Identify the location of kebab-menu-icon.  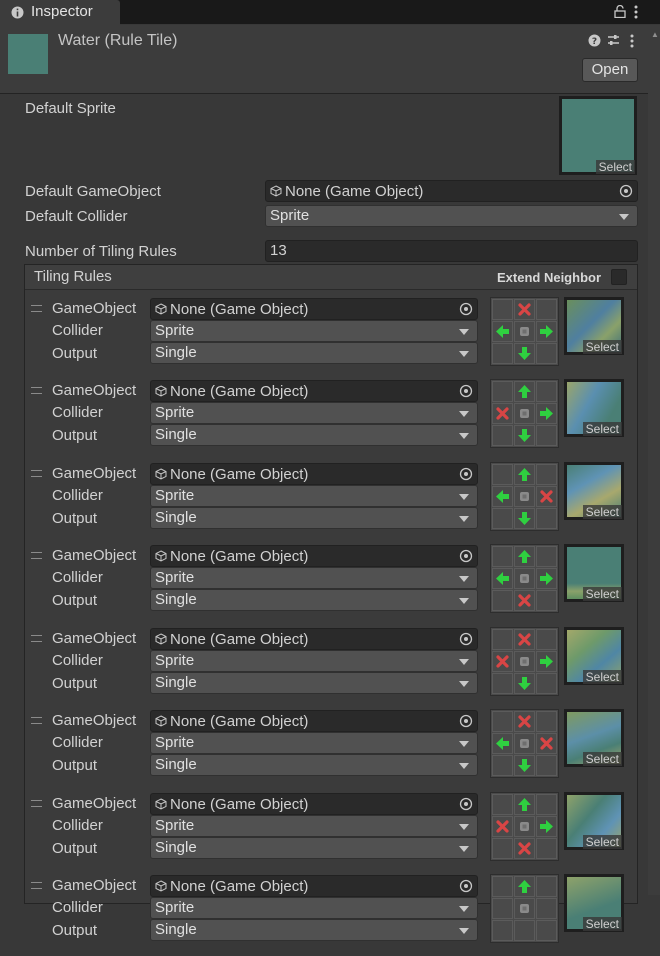
(632, 41).